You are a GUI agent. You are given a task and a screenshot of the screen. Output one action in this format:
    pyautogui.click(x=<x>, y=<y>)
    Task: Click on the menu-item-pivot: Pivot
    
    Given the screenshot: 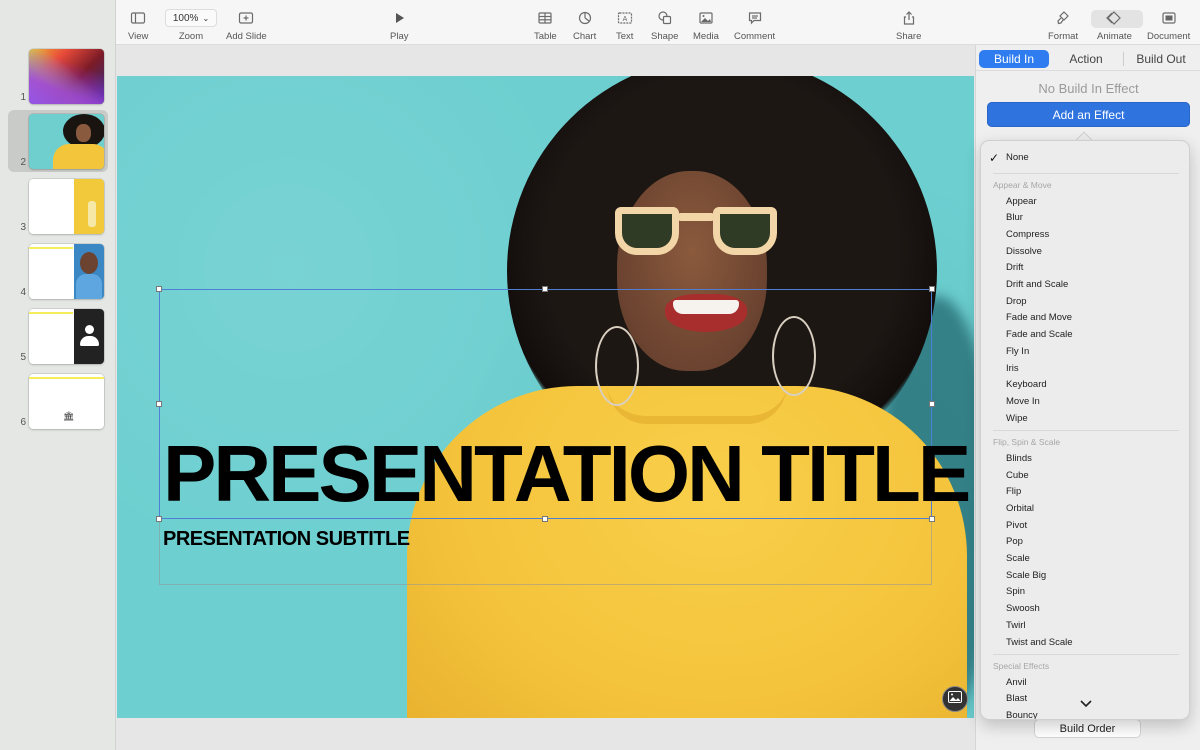 What is the action you would take?
    pyautogui.click(x=1016, y=525)
    